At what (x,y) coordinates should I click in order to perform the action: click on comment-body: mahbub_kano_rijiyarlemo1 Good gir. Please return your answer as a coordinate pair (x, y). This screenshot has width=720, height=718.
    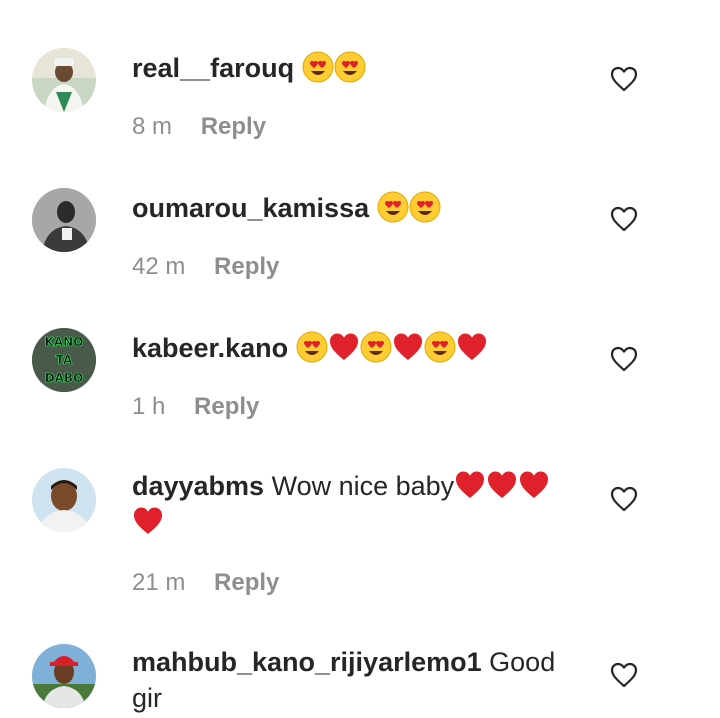
    Looking at the image, I should click on (352, 680).